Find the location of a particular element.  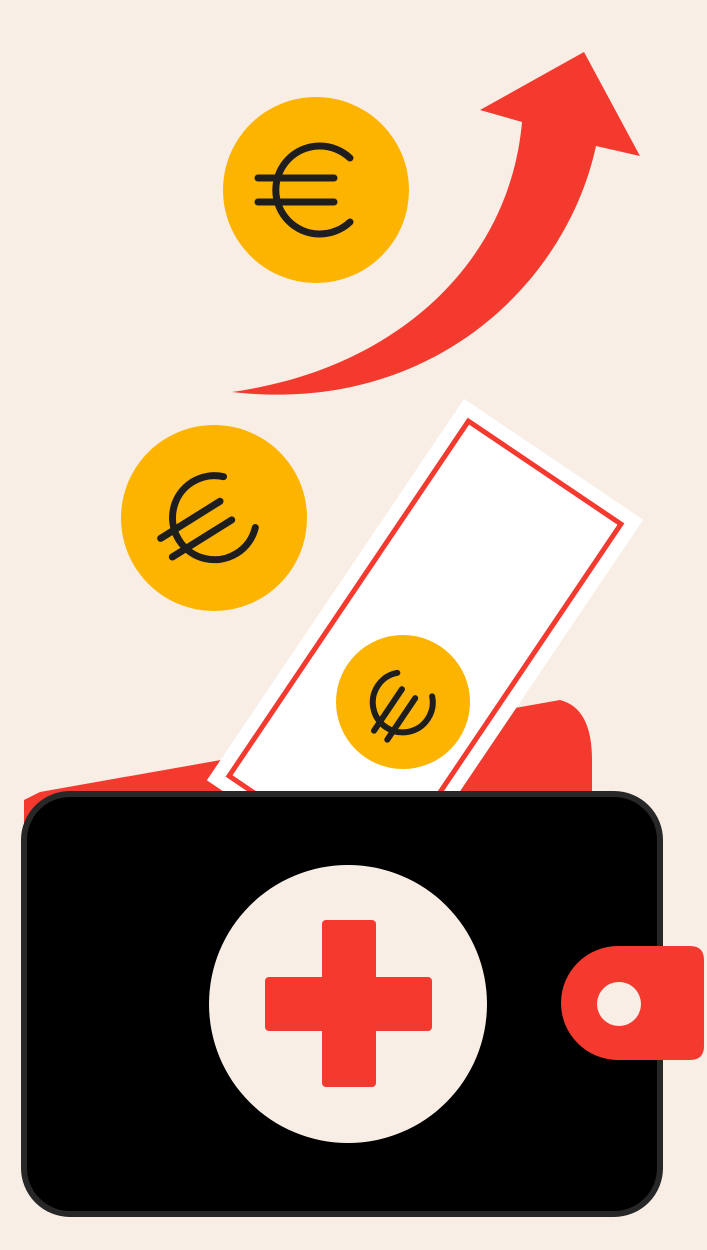

medical-cross-icon is located at coordinates (348, 1004).